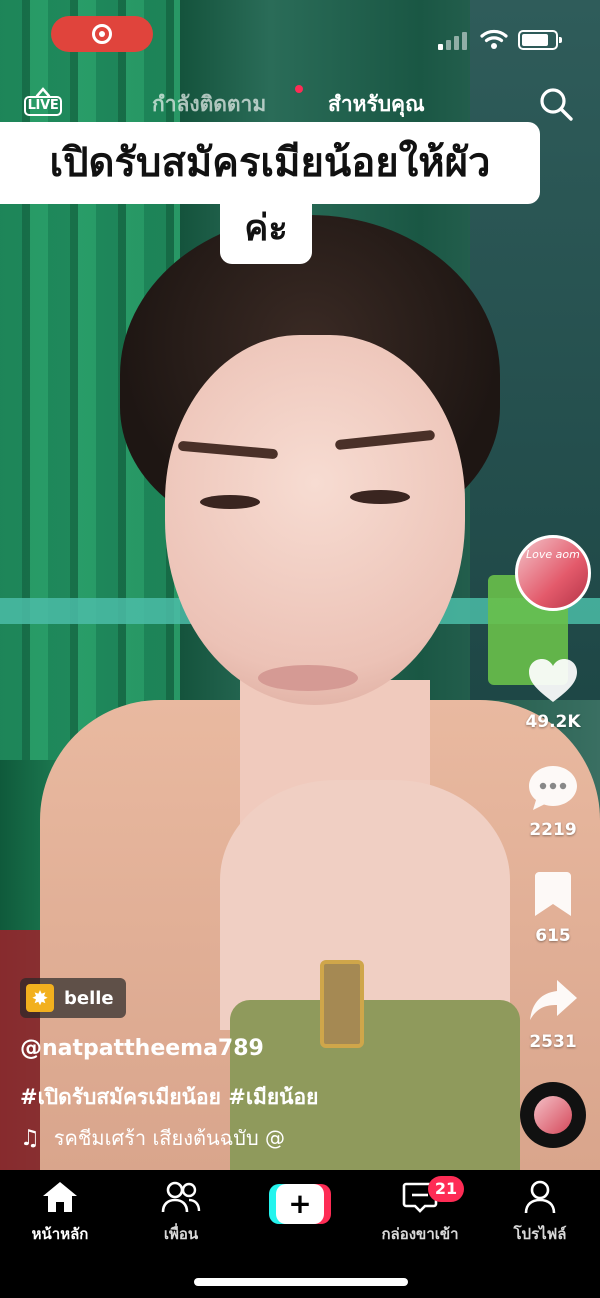  I want to click on avatar-overlay-text: Love aom, so click(553, 554).